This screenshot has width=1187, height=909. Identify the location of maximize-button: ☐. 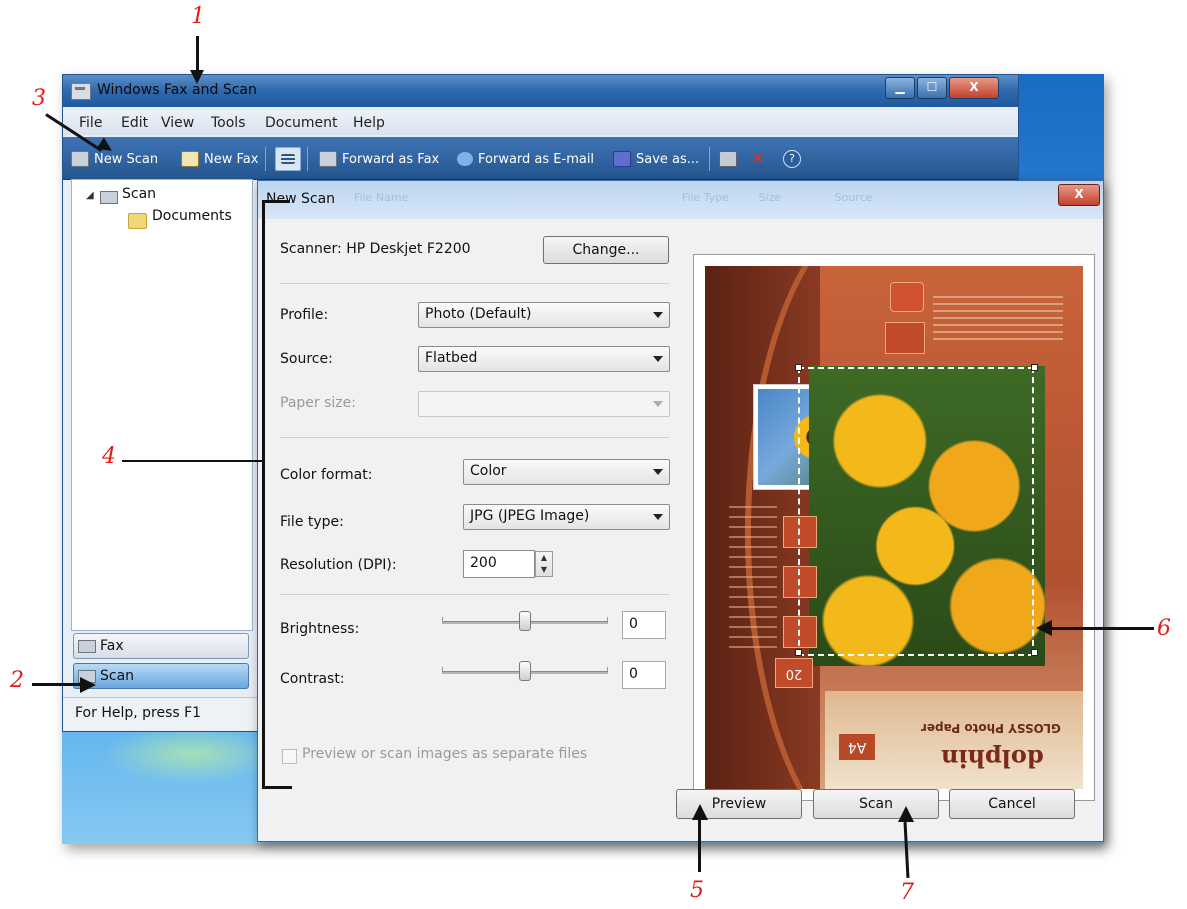
(932, 88).